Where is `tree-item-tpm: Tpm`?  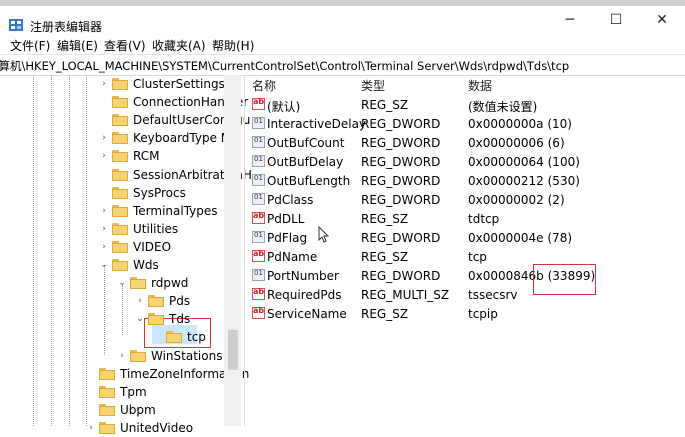 tree-item-tpm: Tpm is located at coordinates (116, 392).